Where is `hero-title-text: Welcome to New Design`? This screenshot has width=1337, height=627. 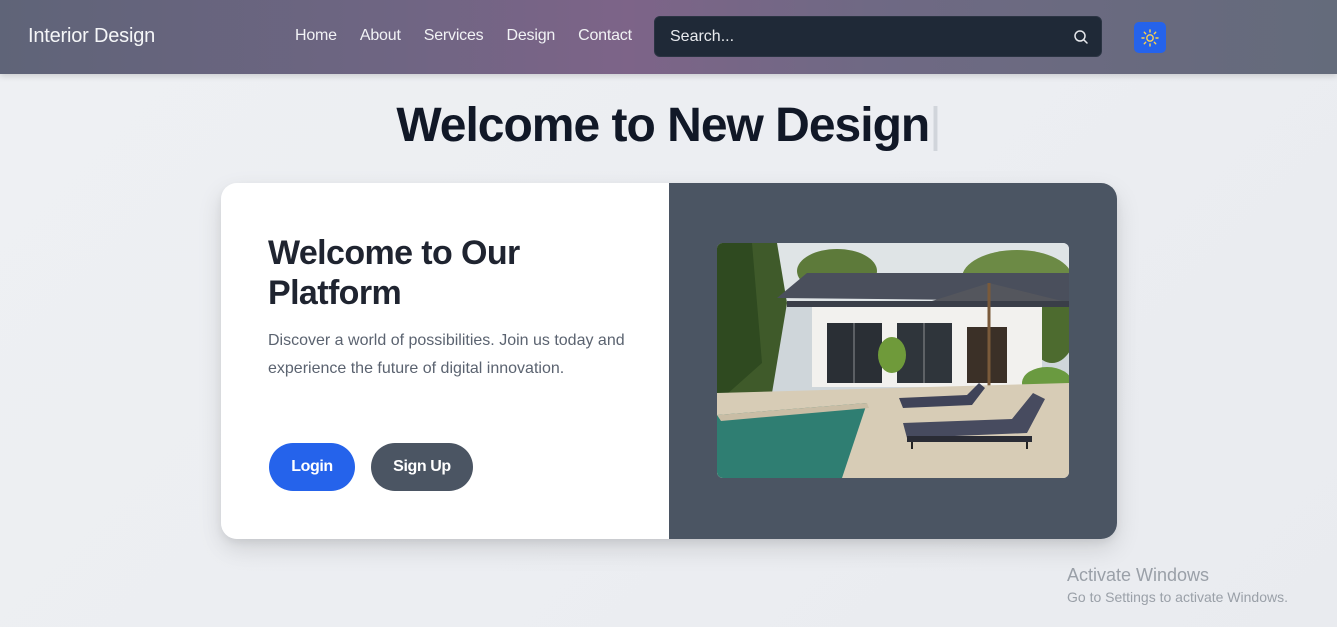 hero-title-text: Welcome to New Design is located at coordinates (663, 125).